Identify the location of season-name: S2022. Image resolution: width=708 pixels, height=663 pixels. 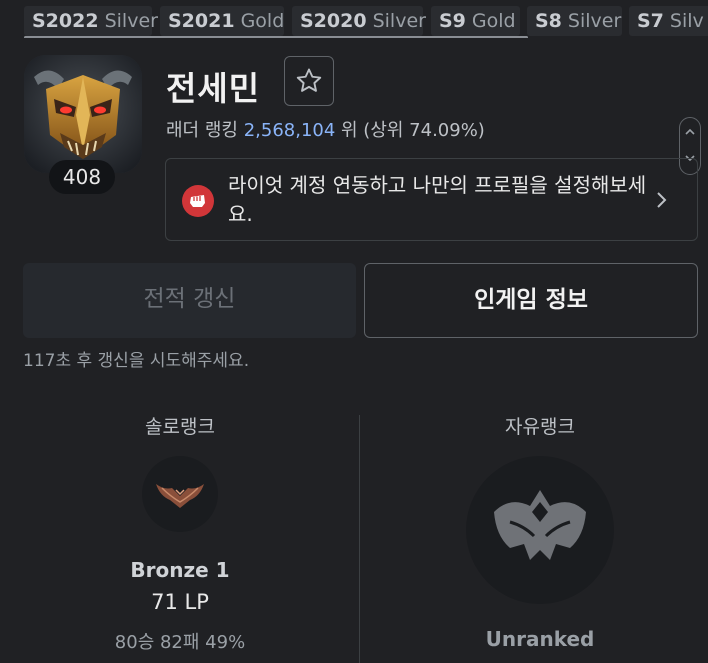
(65, 21).